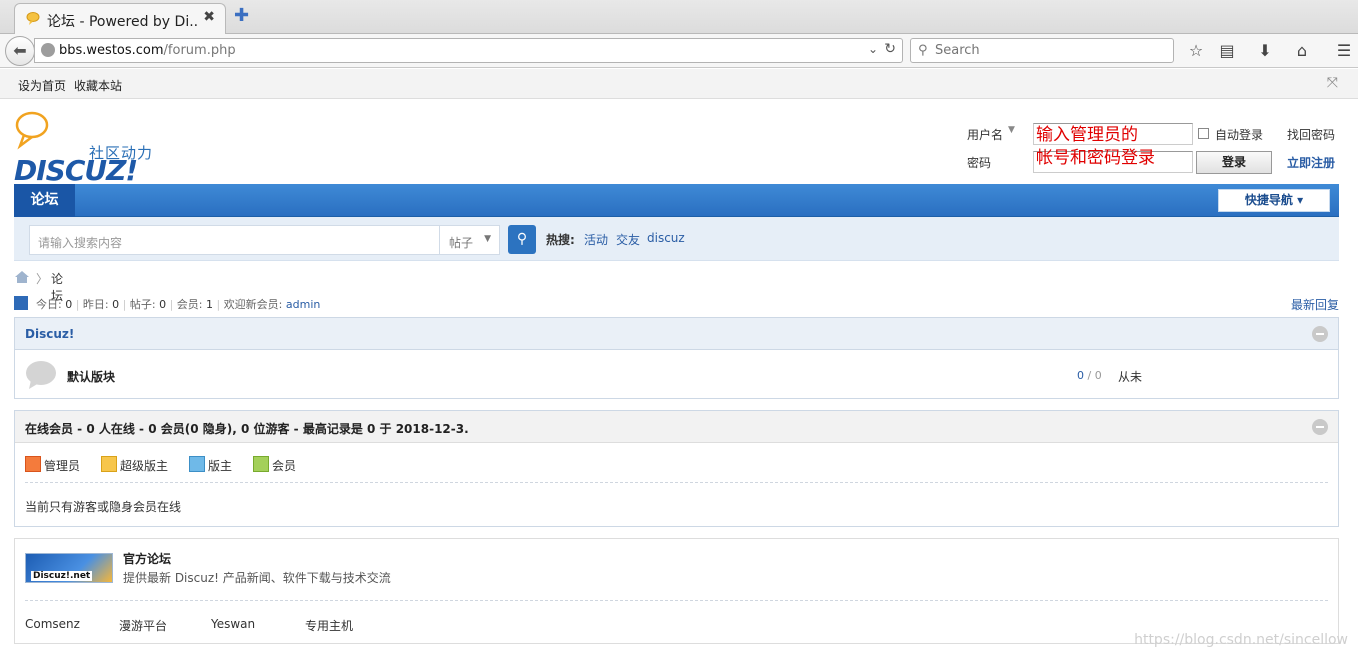  I want to click on bookmark-site-link: 收藏本站, so click(98, 85).